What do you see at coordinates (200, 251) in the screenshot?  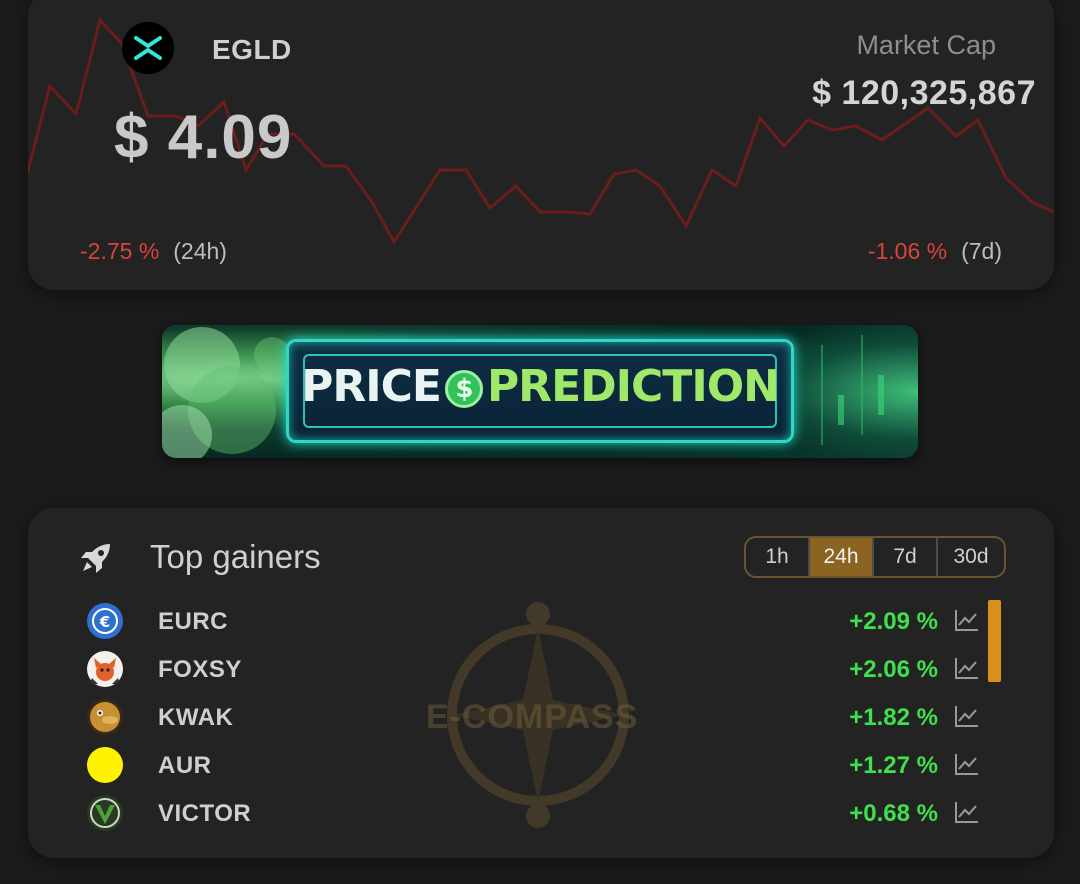 I see `change-24h-period: (24h)` at bounding box center [200, 251].